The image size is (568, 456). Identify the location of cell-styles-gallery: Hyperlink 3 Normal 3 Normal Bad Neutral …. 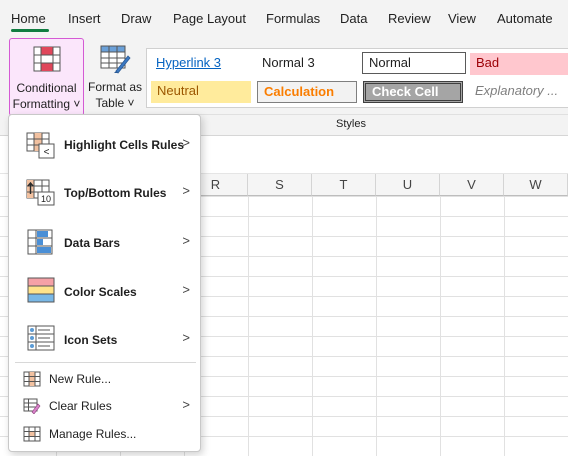
(357, 78).